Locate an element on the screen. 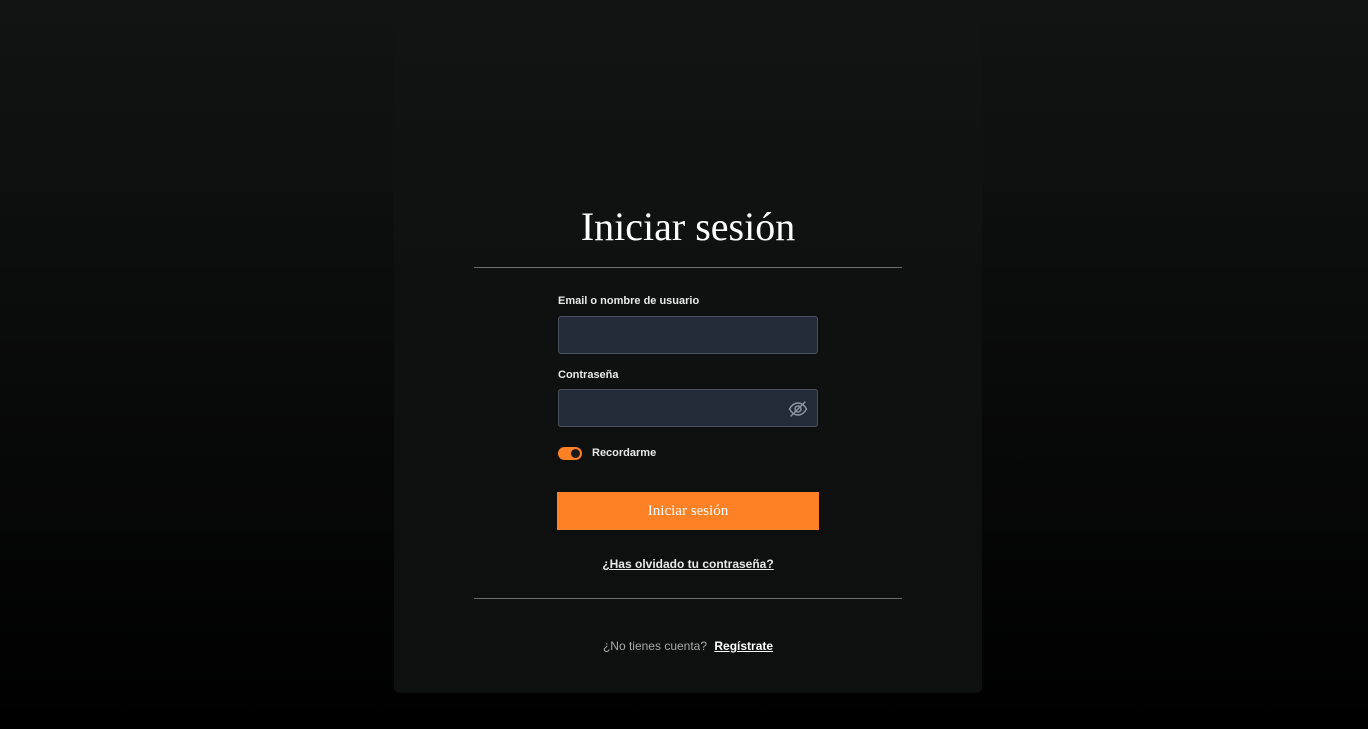 The image size is (1368, 729). password-field is located at coordinates (688, 408).